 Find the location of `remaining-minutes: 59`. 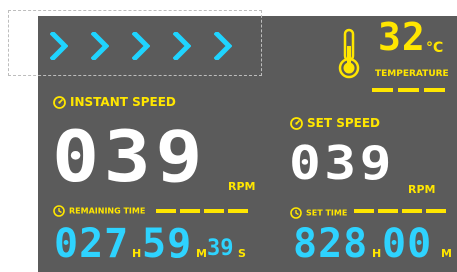

remaining-minutes: 59 is located at coordinates (167, 244).